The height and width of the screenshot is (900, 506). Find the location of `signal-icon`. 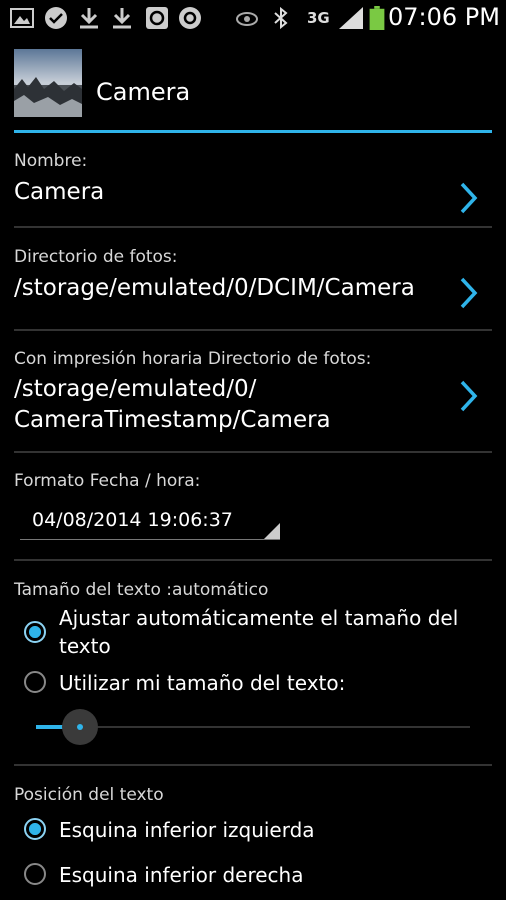

signal-icon is located at coordinates (351, 18).